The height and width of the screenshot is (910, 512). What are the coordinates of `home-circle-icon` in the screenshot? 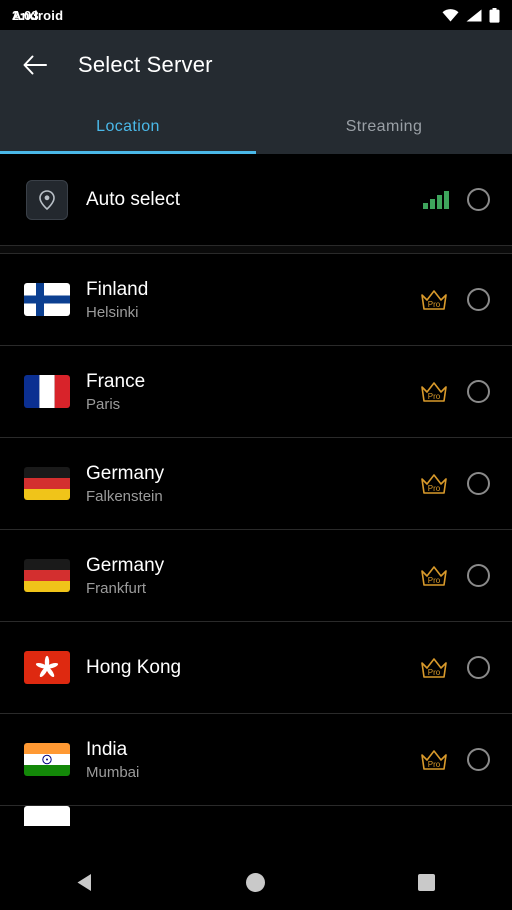 It's located at (256, 882).